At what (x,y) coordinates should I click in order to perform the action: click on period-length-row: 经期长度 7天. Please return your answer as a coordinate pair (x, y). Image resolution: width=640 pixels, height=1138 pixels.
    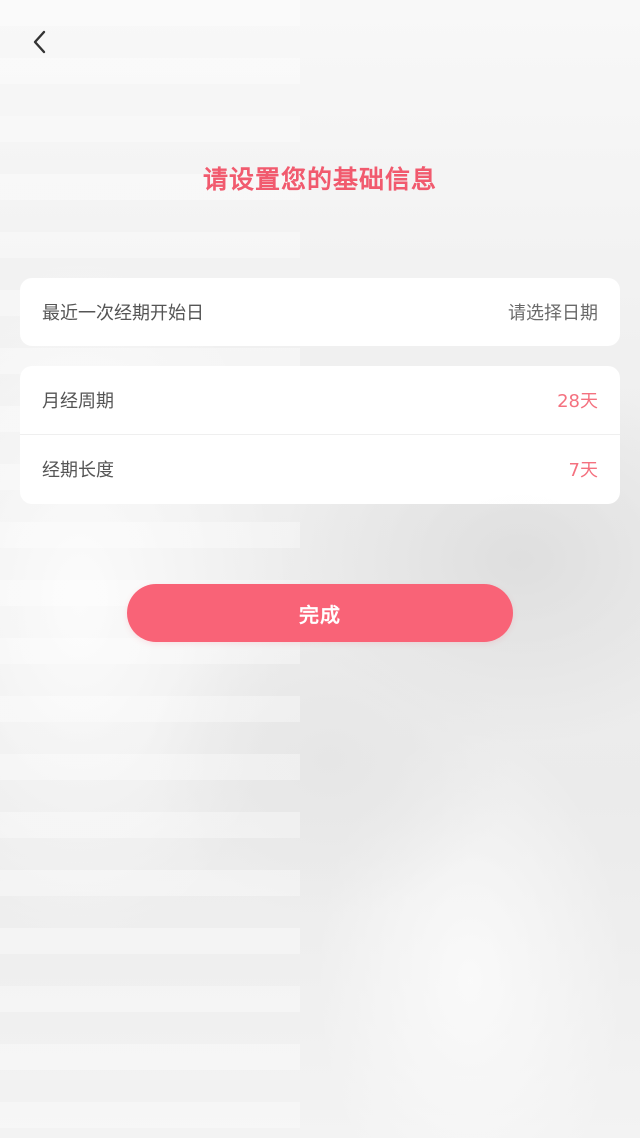
    Looking at the image, I should click on (320, 469).